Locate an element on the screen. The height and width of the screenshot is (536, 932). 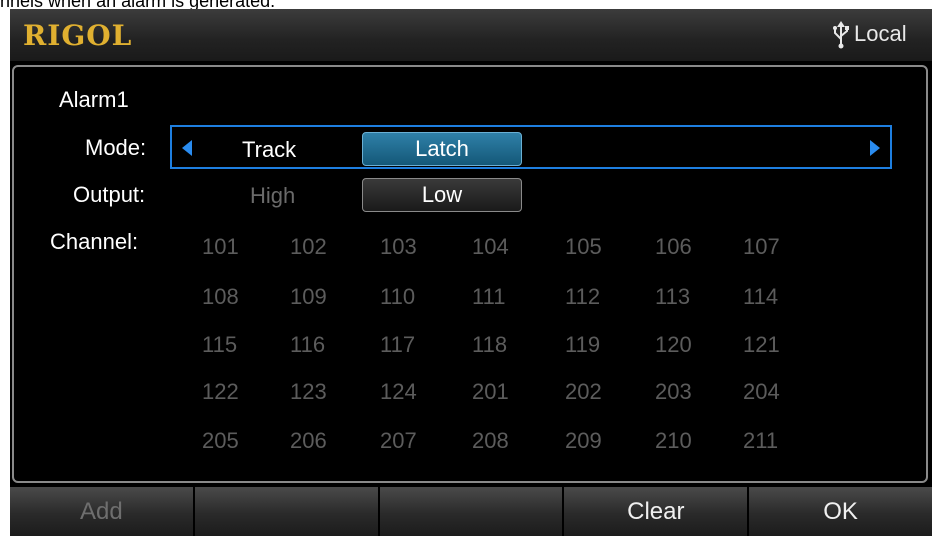
channel-item: 113 is located at coordinates (673, 296).